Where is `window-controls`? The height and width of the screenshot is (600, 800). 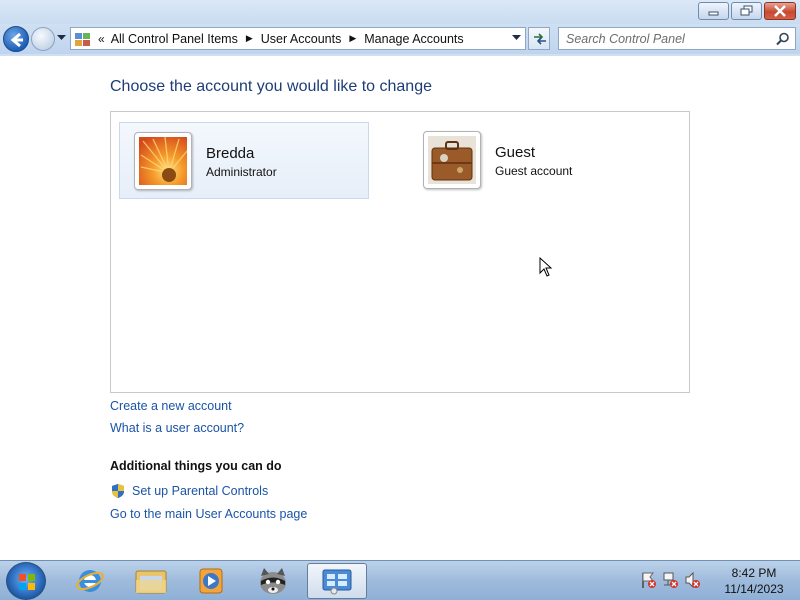
window-controls is located at coordinates (746, 11).